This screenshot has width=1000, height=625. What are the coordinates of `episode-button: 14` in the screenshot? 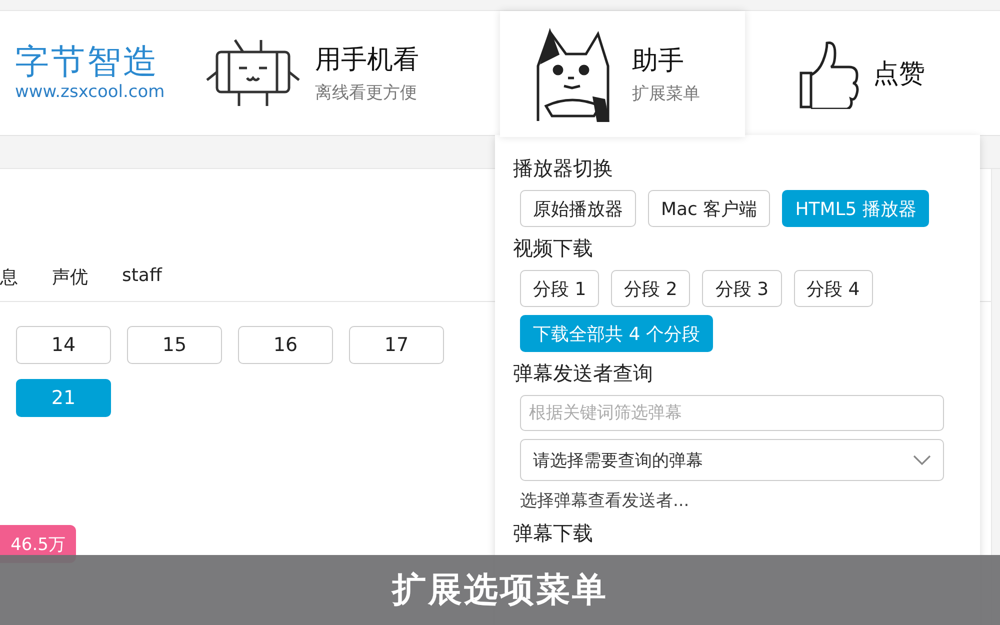 It's located at (63, 345).